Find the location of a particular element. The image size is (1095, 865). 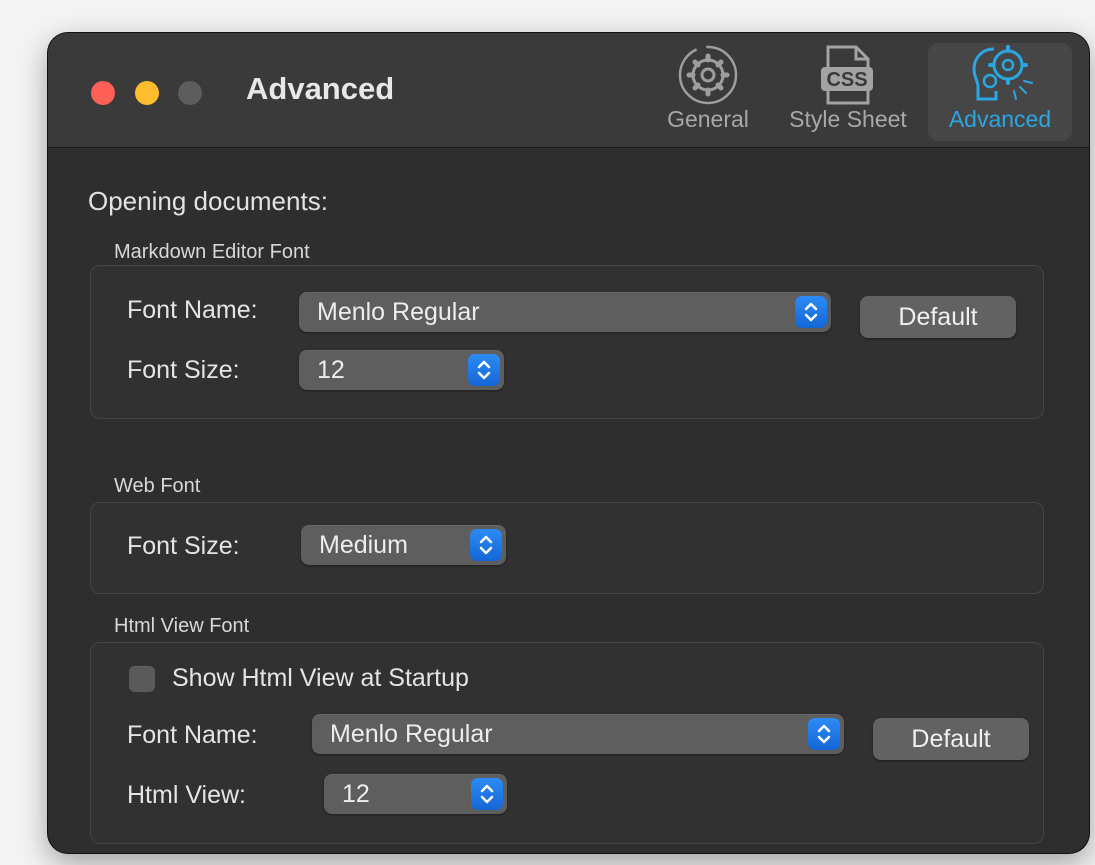

toolbar-general-tab: General is located at coordinates (708, 92).